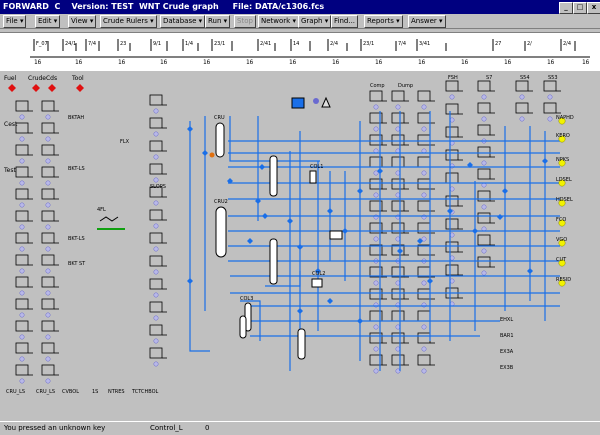 The image size is (600, 435). I want to click on menu-graph: Graph ▾, so click(315, 21).